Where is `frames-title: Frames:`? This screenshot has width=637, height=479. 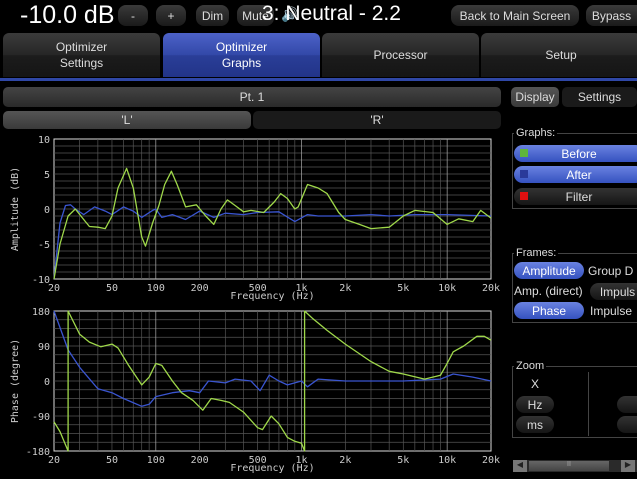 frames-title: Frames: is located at coordinates (536, 253).